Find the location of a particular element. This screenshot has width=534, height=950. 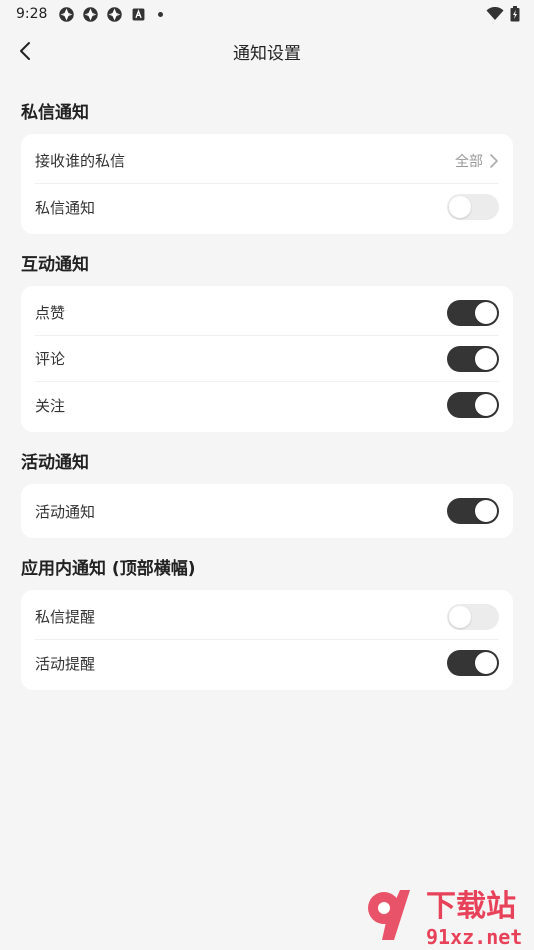

section-title-in-app-banner: 应用内通知 (顶部横幅) is located at coordinates (108, 568).